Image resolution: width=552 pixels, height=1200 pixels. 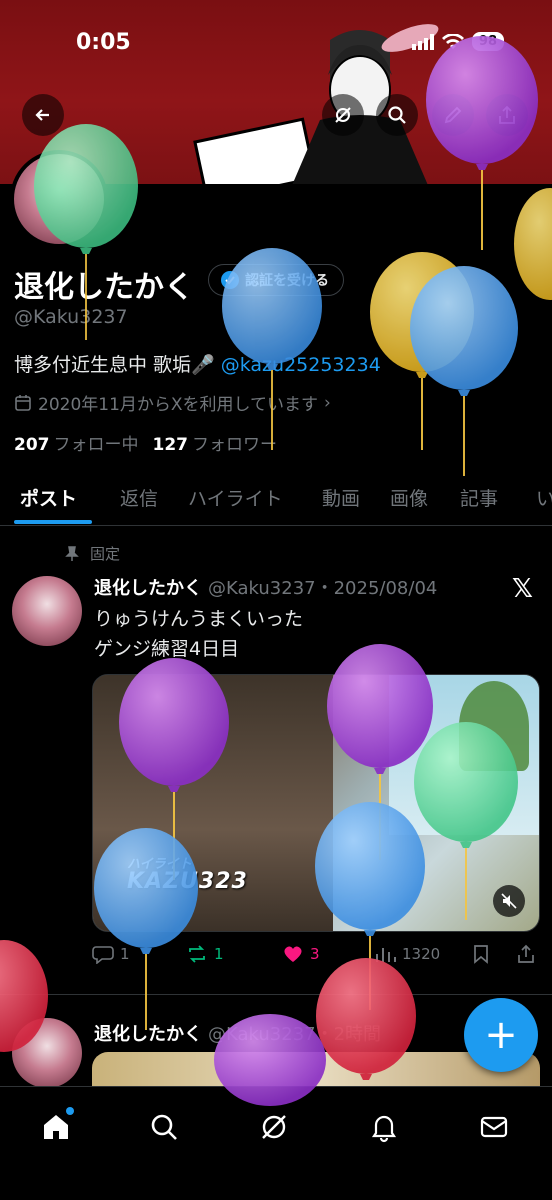 What do you see at coordinates (479, 497) in the screenshot?
I see `tab-articles: 記事` at bounding box center [479, 497].